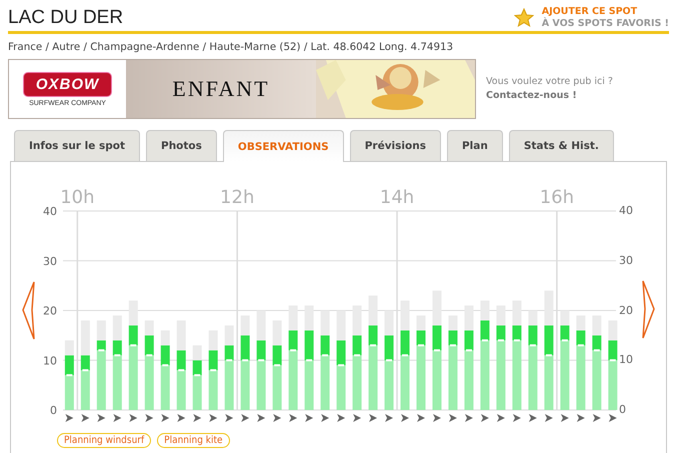  What do you see at coordinates (77, 197) in the screenshot?
I see `hour-label: 10h` at bounding box center [77, 197].